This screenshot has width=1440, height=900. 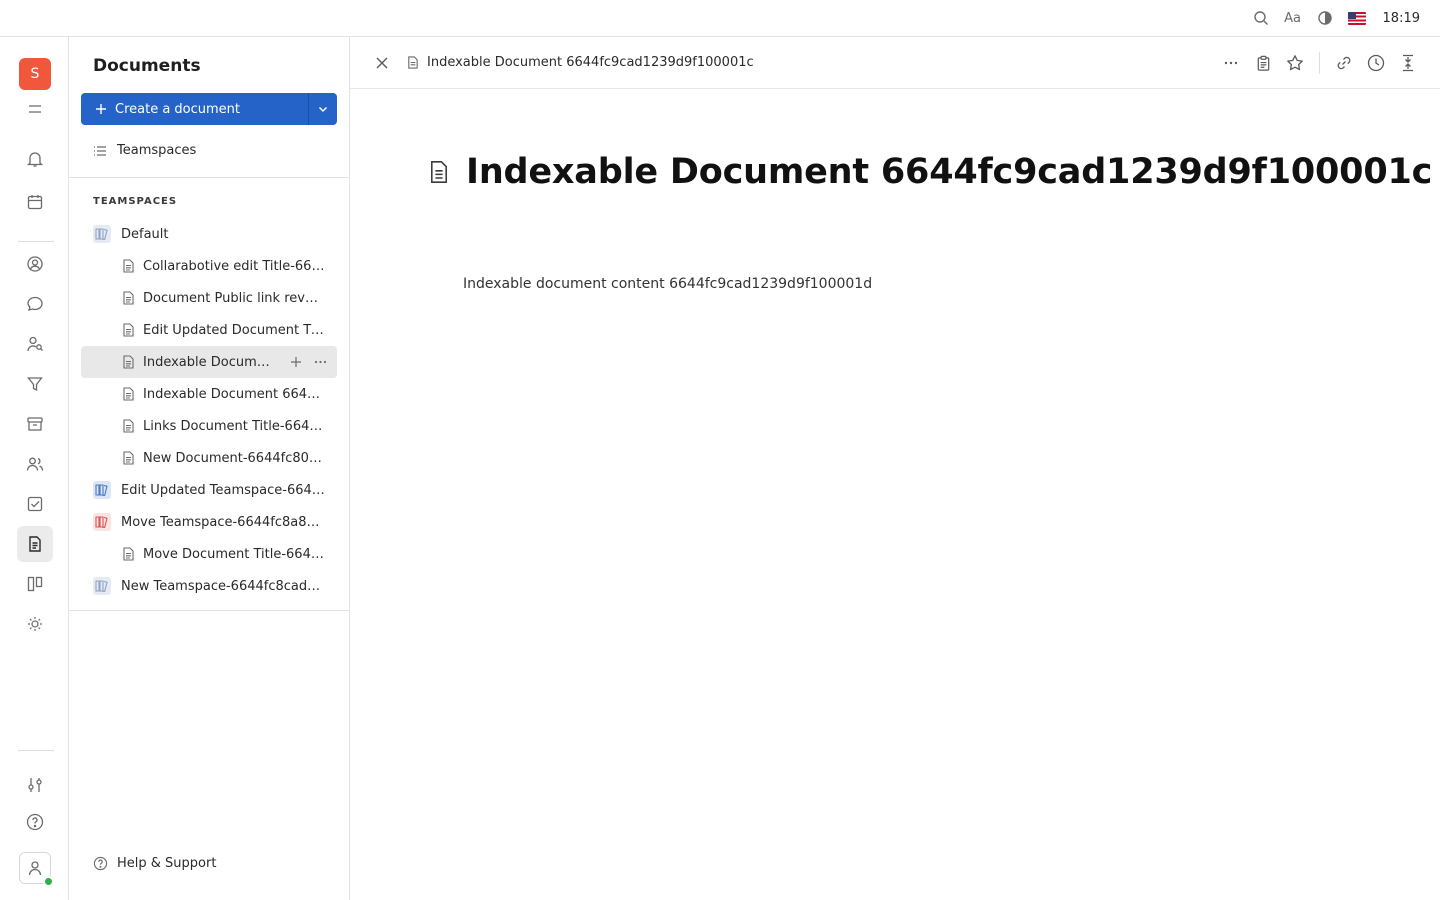 I want to click on workspace-avatar: S, so click(x=35, y=74).